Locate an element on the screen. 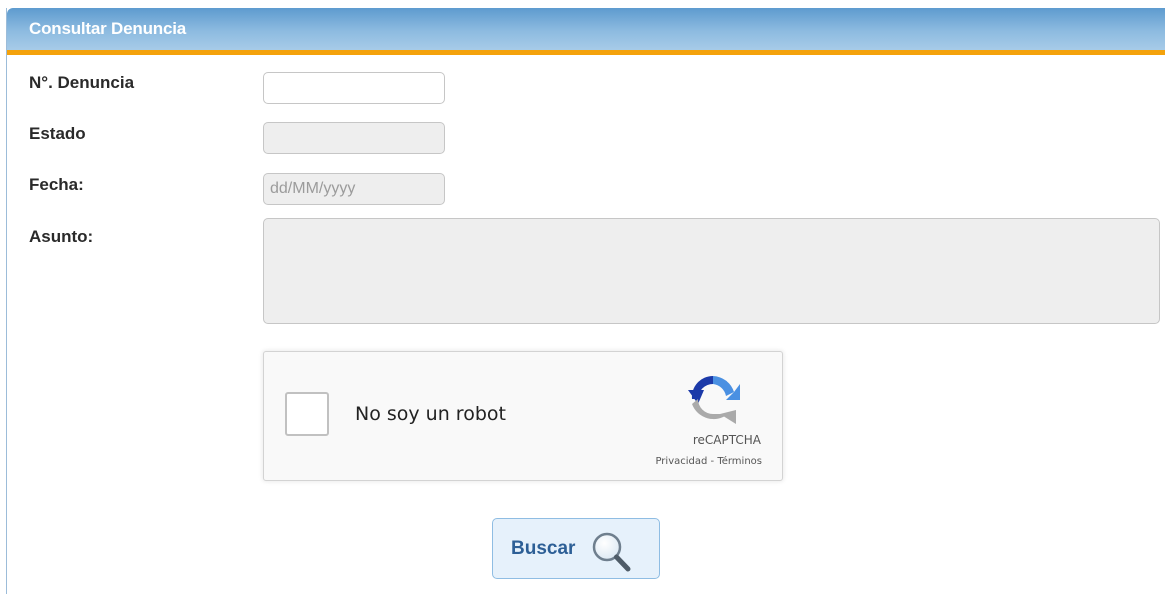  recaptcha-brand: reCAPTCHA is located at coordinates (726, 440).